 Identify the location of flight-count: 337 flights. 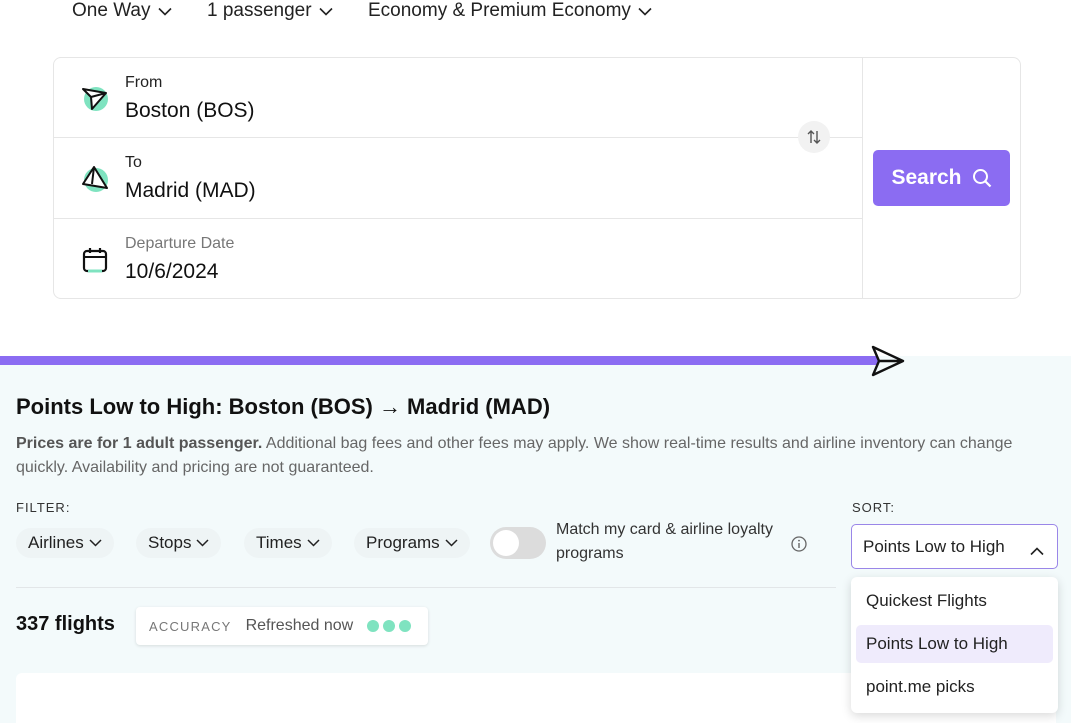
(65, 624).